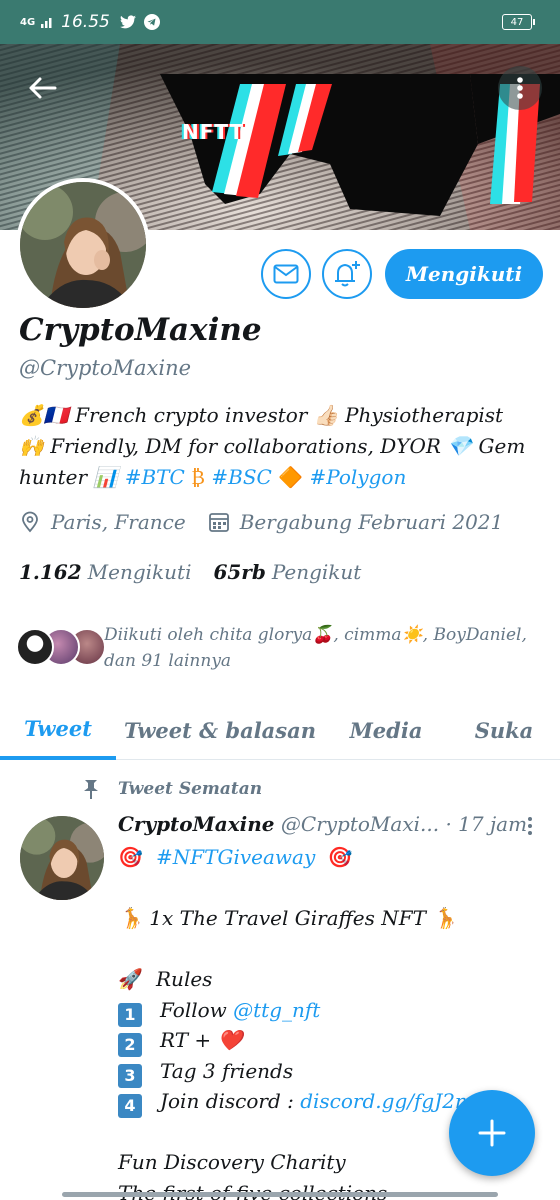 Image resolution: width=560 pixels, height=1200 pixels. What do you see at coordinates (464, 274) in the screenshot?
I see `following-button: Mengikuti` at bounding box center [464, 274].